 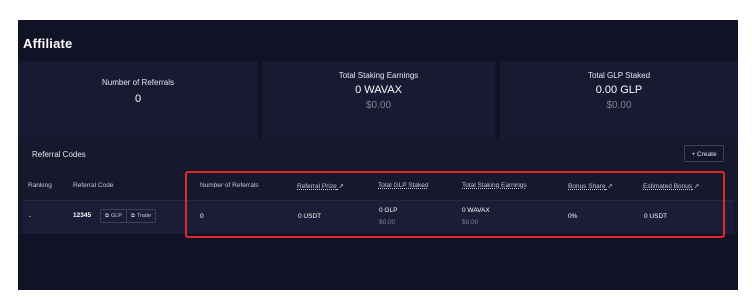 What do you see at coordinates (707, 154) in the screenshot?
I see `create-button-label: Create` at bounding box center [707, 154].